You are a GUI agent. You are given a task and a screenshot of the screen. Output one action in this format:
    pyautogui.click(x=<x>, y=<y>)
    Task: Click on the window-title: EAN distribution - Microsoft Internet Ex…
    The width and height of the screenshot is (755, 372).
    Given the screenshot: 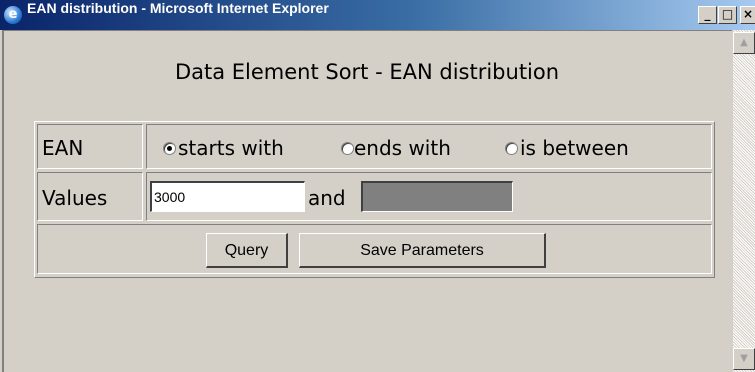 What is the action you would take?
    pyautogui.click(x=178, y=8)
    